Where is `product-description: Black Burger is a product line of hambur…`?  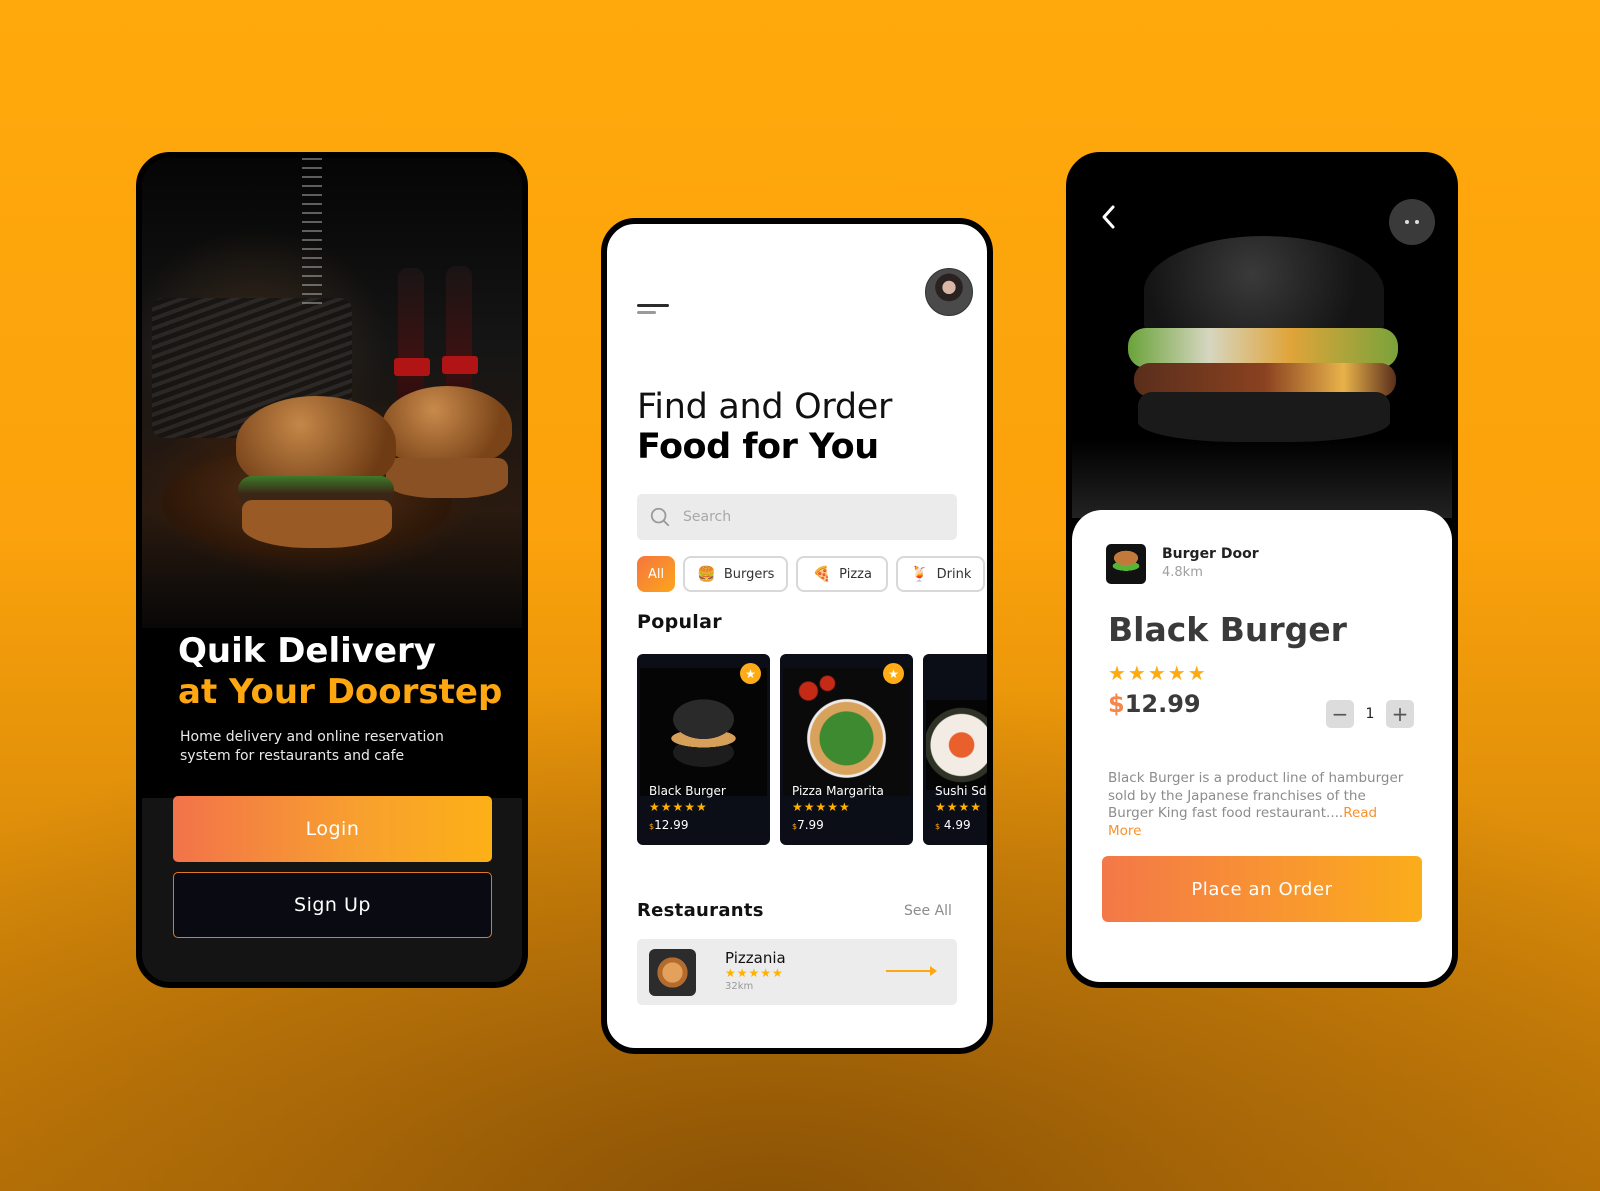
product-description: Black Burger is a product line of hambur… is located at coordinates (1256, 804).